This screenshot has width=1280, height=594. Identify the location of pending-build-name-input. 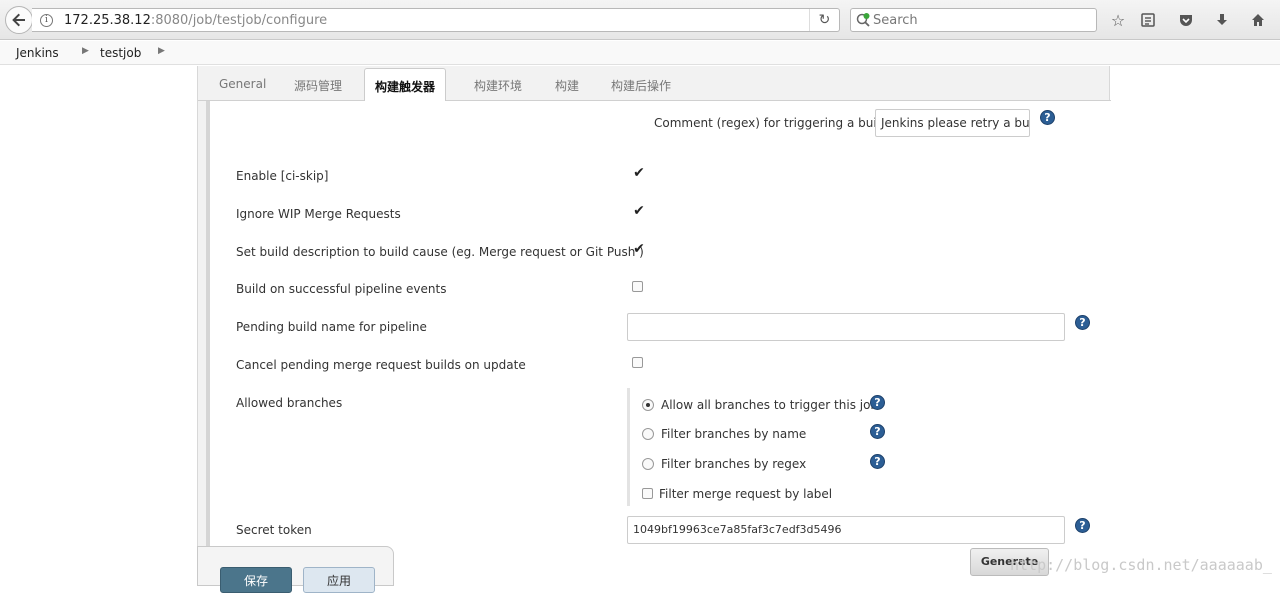
(846, 327).